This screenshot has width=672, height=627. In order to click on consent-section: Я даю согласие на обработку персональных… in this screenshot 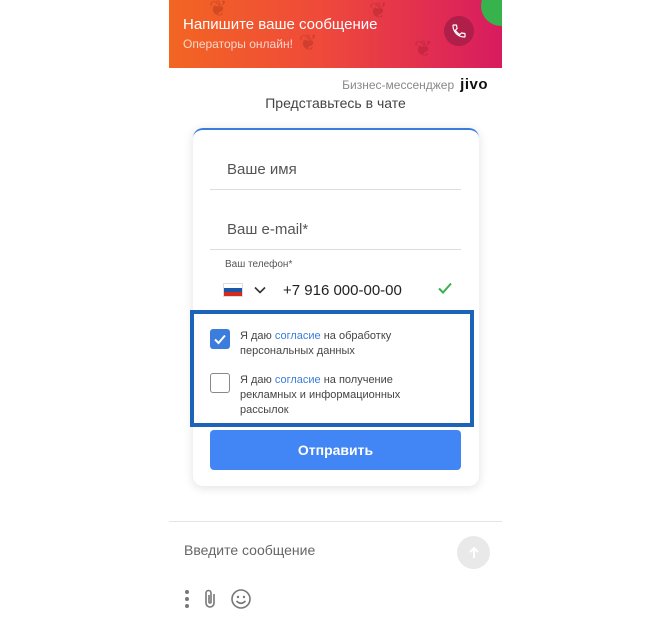, I will do `click(332, 368)`.